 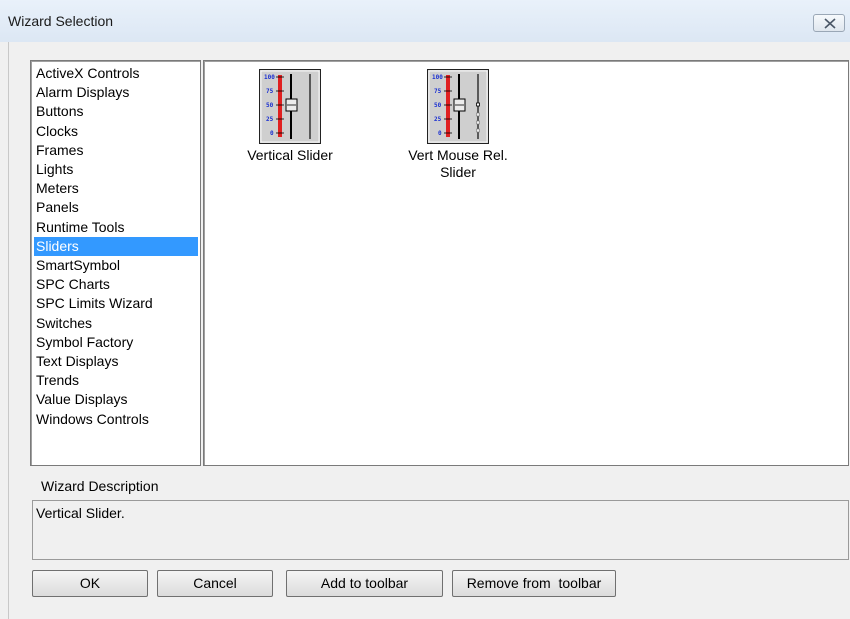 I want to click on category-item: SmartSymbol, so click(x=116, y=265).